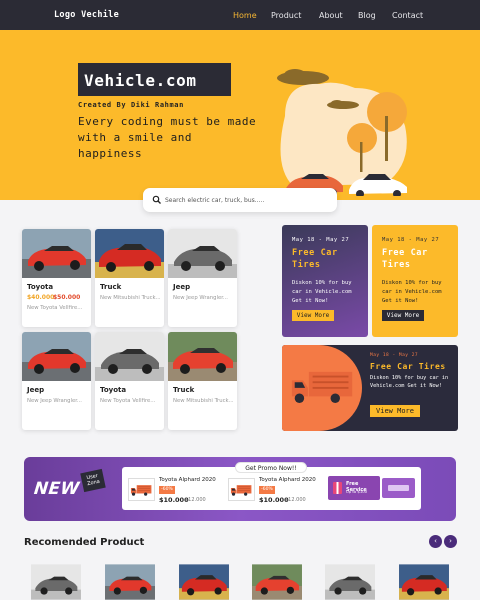 Image resolution: width=480 pixels, height=600 pixels. Describe the element at coordinates (407, 15) in the screenshot. I see `nav-contact-link: Contact` at that location.